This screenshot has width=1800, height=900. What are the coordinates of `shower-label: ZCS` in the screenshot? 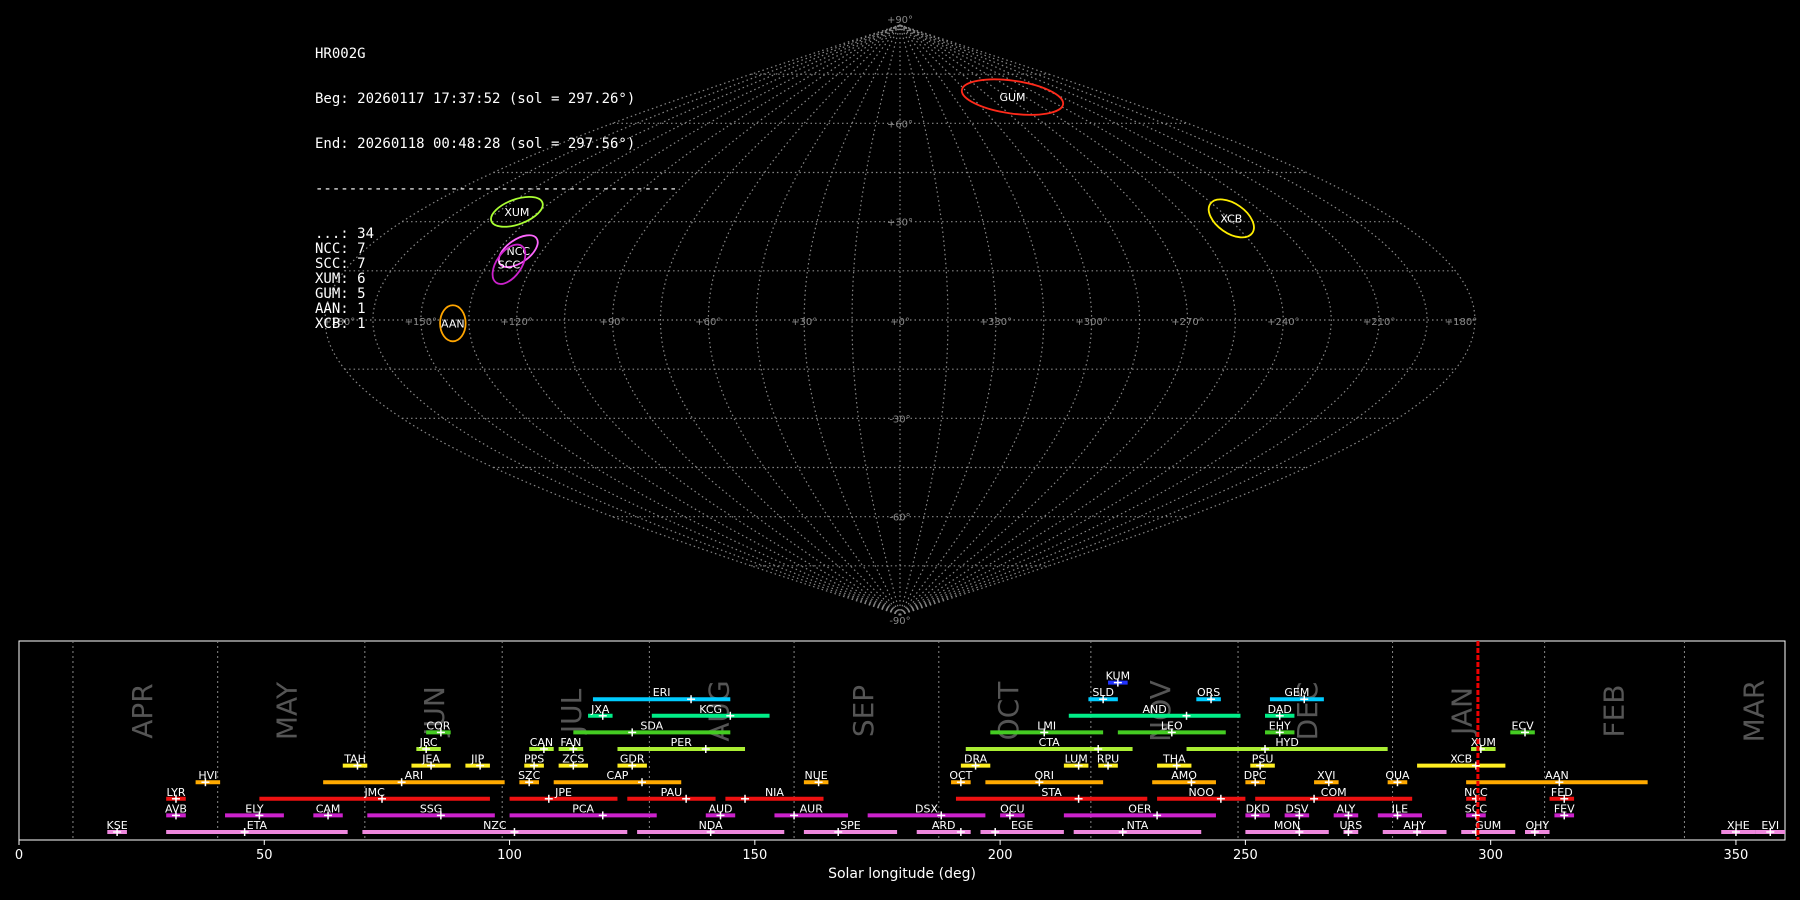 It's located at (573, 759).